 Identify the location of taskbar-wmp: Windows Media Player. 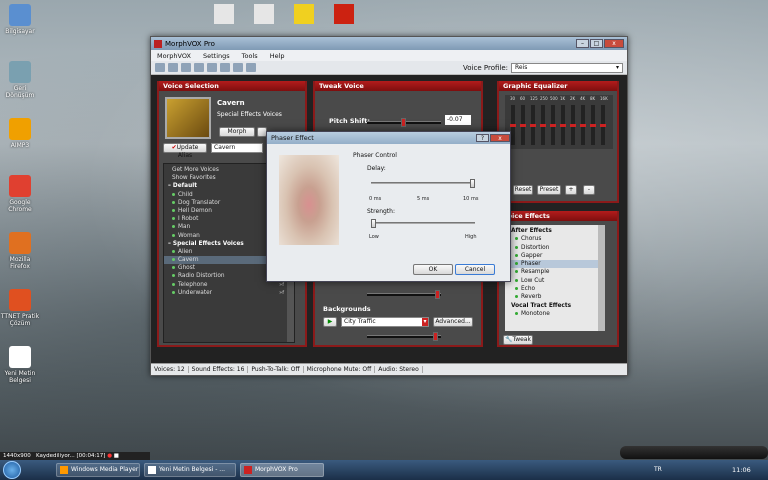
(98, 470).